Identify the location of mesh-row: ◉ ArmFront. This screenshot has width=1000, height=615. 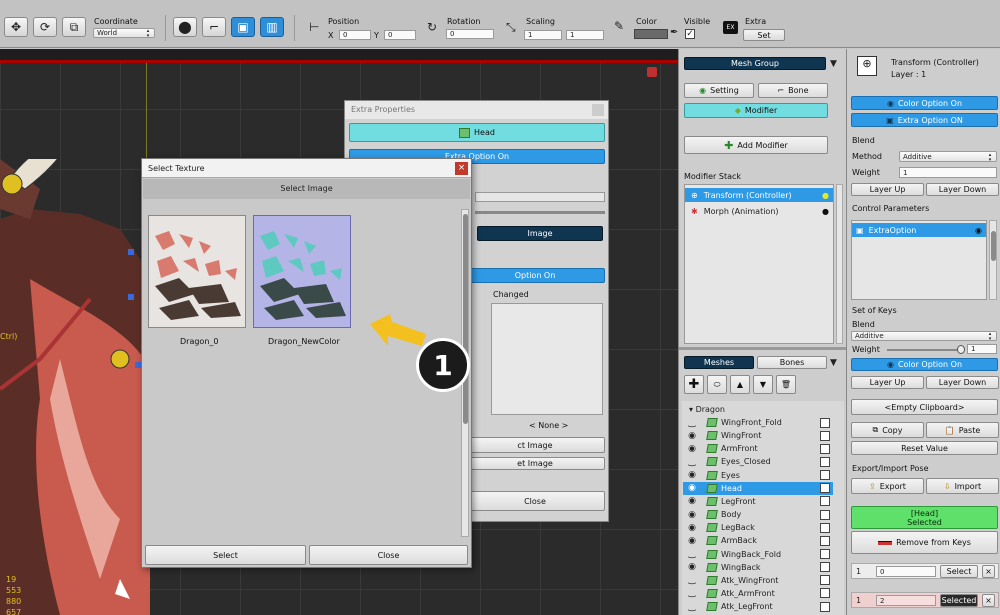
(758, 448).